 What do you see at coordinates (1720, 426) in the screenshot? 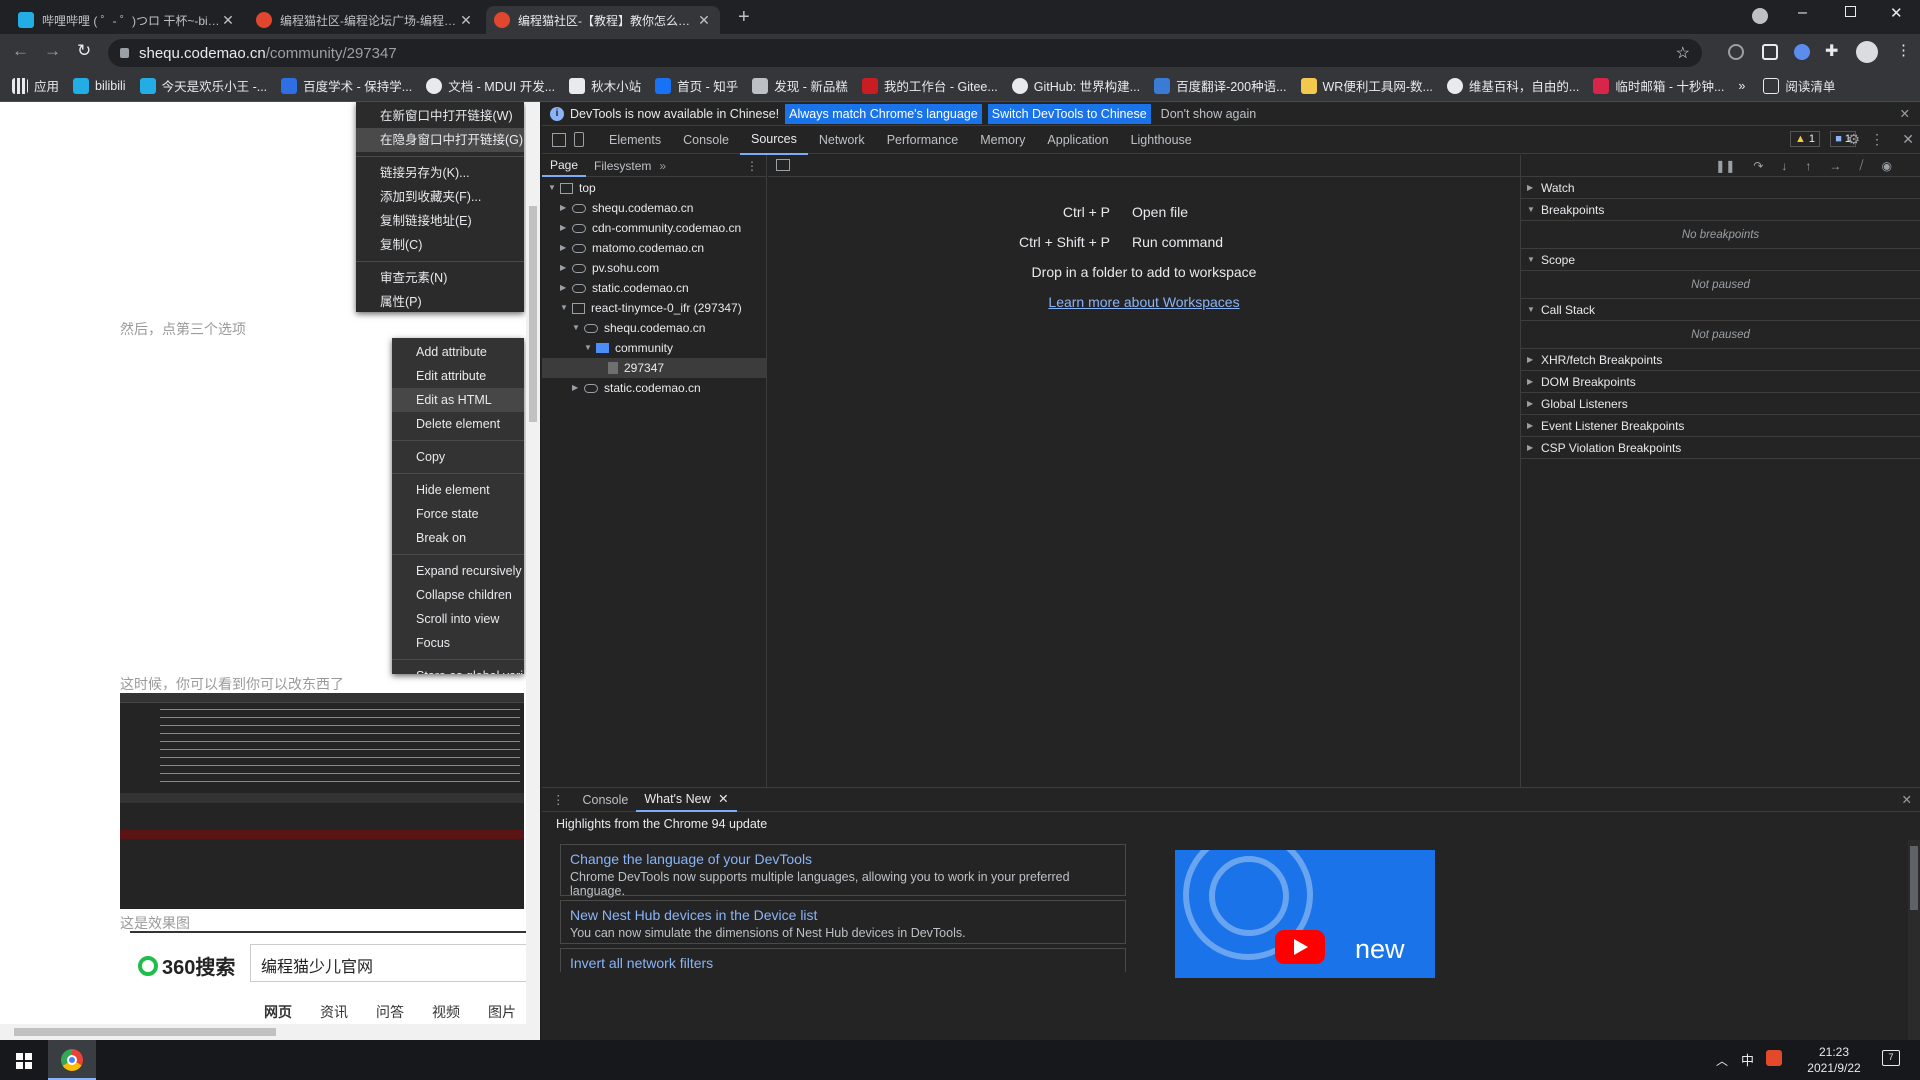
I see `debugger-section-header: ▶ Event Listener Breakpoints` at bounding box center [1720, 426].